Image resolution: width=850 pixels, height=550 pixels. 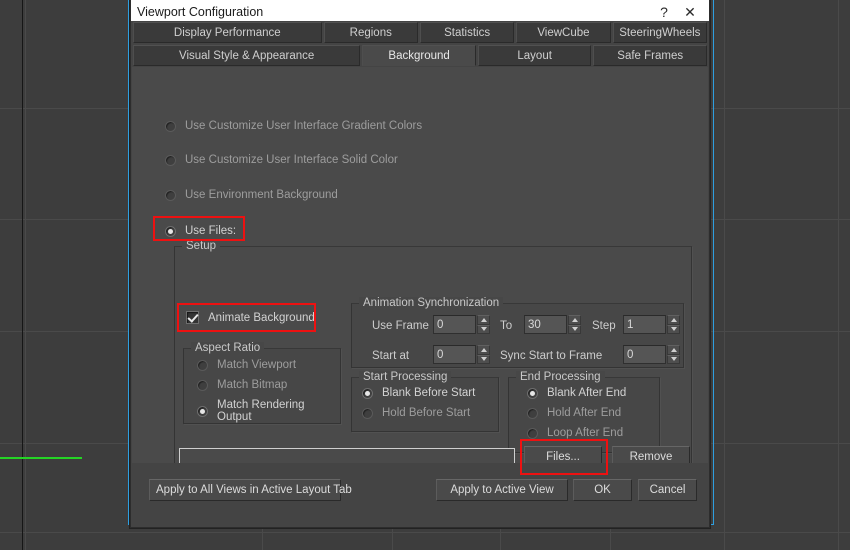 What do you see at coordinates (545, 324) in the screenshot?
I see `to-frame-input` at bounding box center [545, 324].